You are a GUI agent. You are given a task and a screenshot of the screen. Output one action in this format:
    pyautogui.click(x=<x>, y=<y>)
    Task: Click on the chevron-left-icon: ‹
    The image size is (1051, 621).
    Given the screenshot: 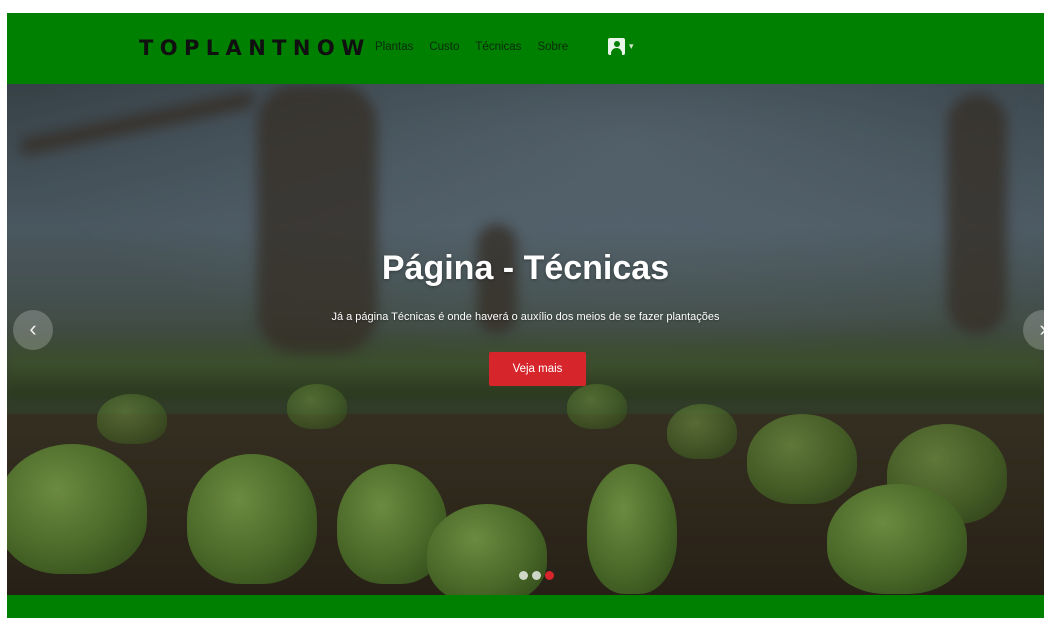 What is the action you would take?
    pyautogui.click(x=33, y=328)
    